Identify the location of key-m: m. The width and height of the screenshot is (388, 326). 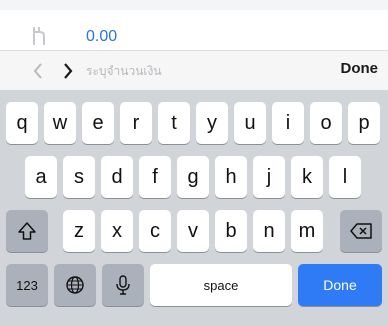
(307, 231).